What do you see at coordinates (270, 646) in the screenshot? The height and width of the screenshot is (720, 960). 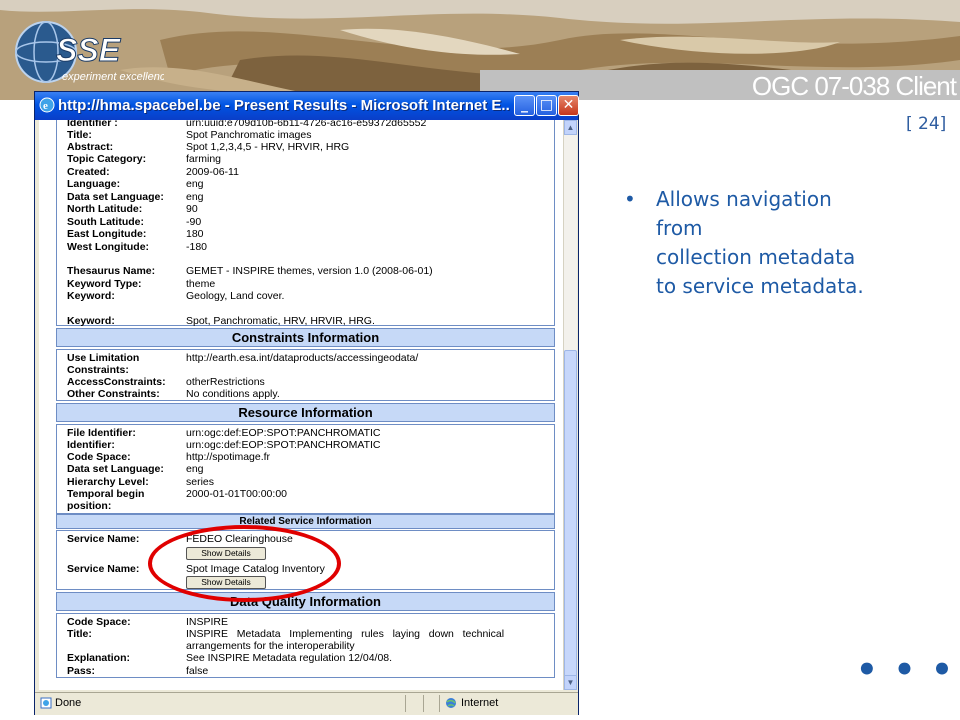 I see `meta-value: arrangements for the interoperability` at bounding box center [270, 646].